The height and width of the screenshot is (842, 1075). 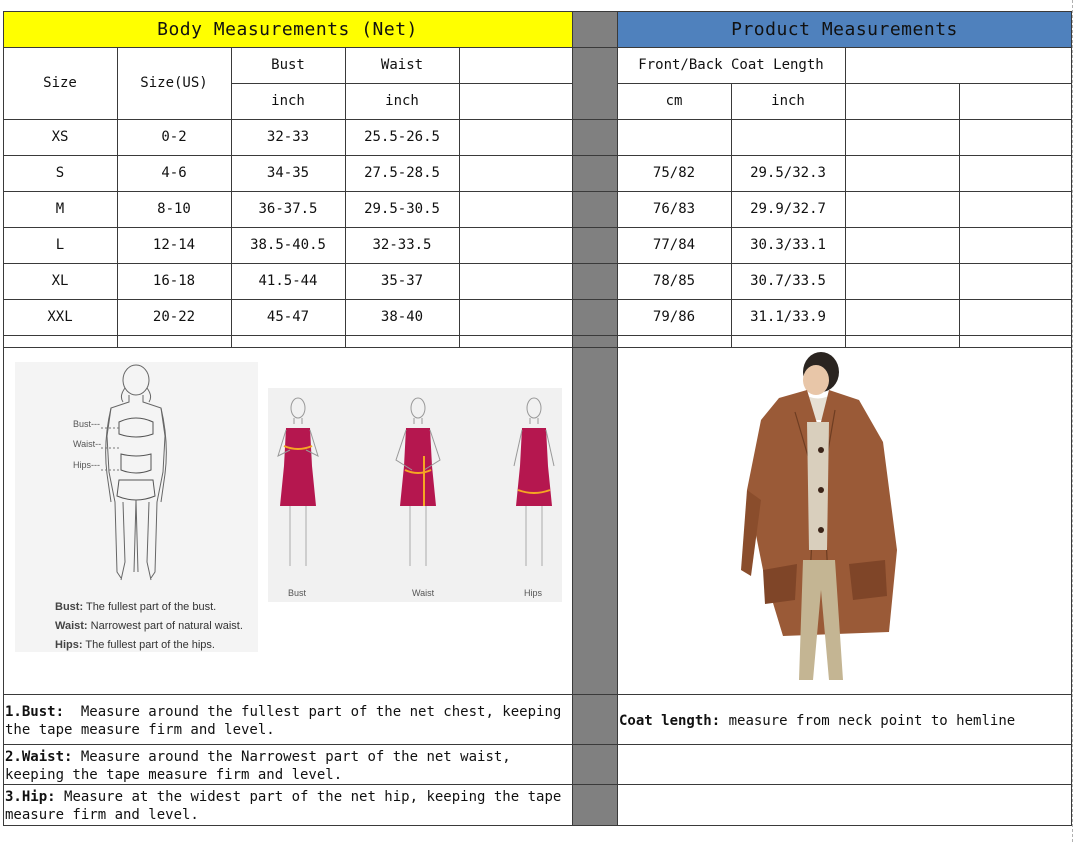 I want to click on cell-cm, so click(x=674, y=137).